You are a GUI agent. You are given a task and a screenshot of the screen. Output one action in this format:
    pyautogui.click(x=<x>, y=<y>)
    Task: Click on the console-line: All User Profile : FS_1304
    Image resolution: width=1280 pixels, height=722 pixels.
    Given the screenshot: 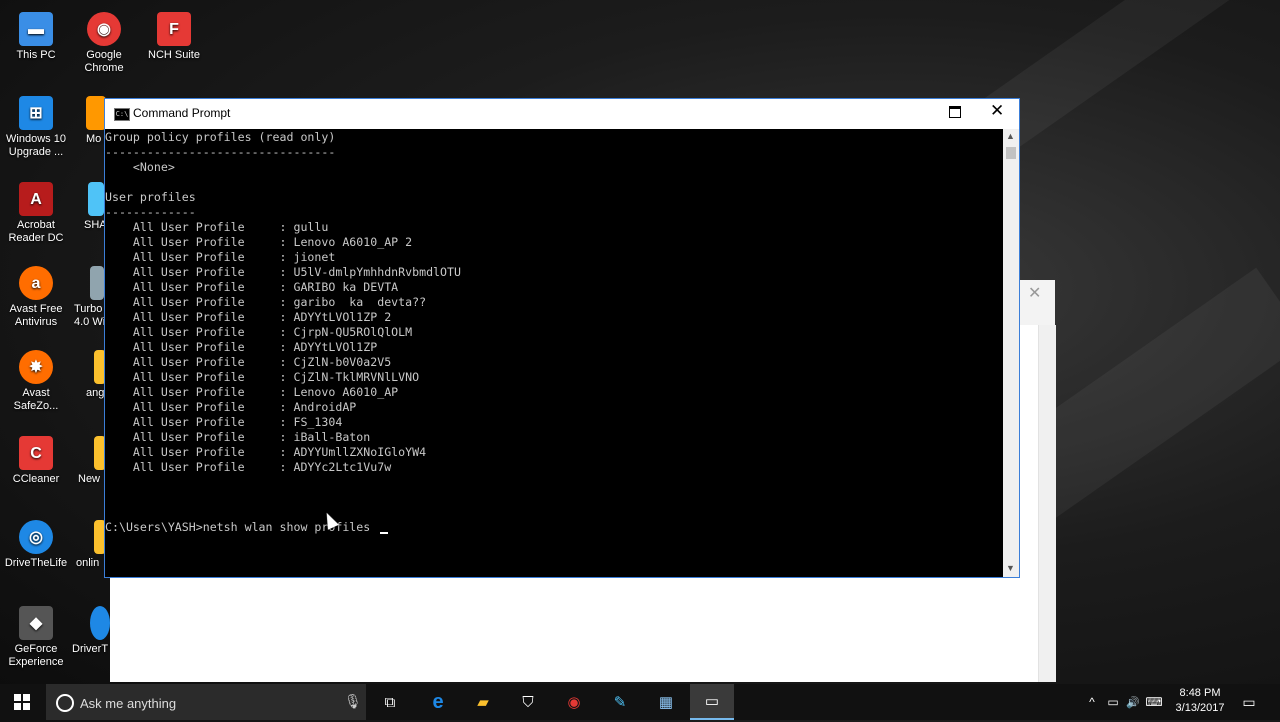 What is the action you would take?
    pyautogui.click(x=224, y=422)
    